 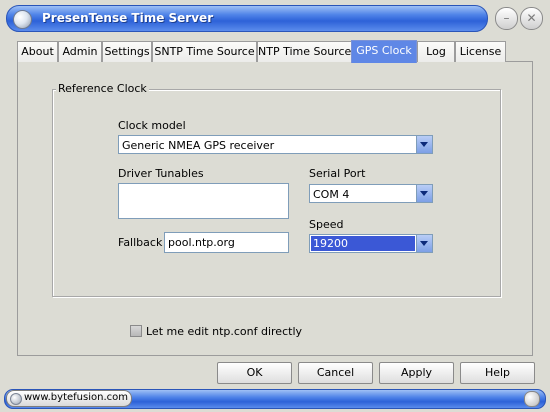 I want to click on globe-icon, so click(x=16, y=399).